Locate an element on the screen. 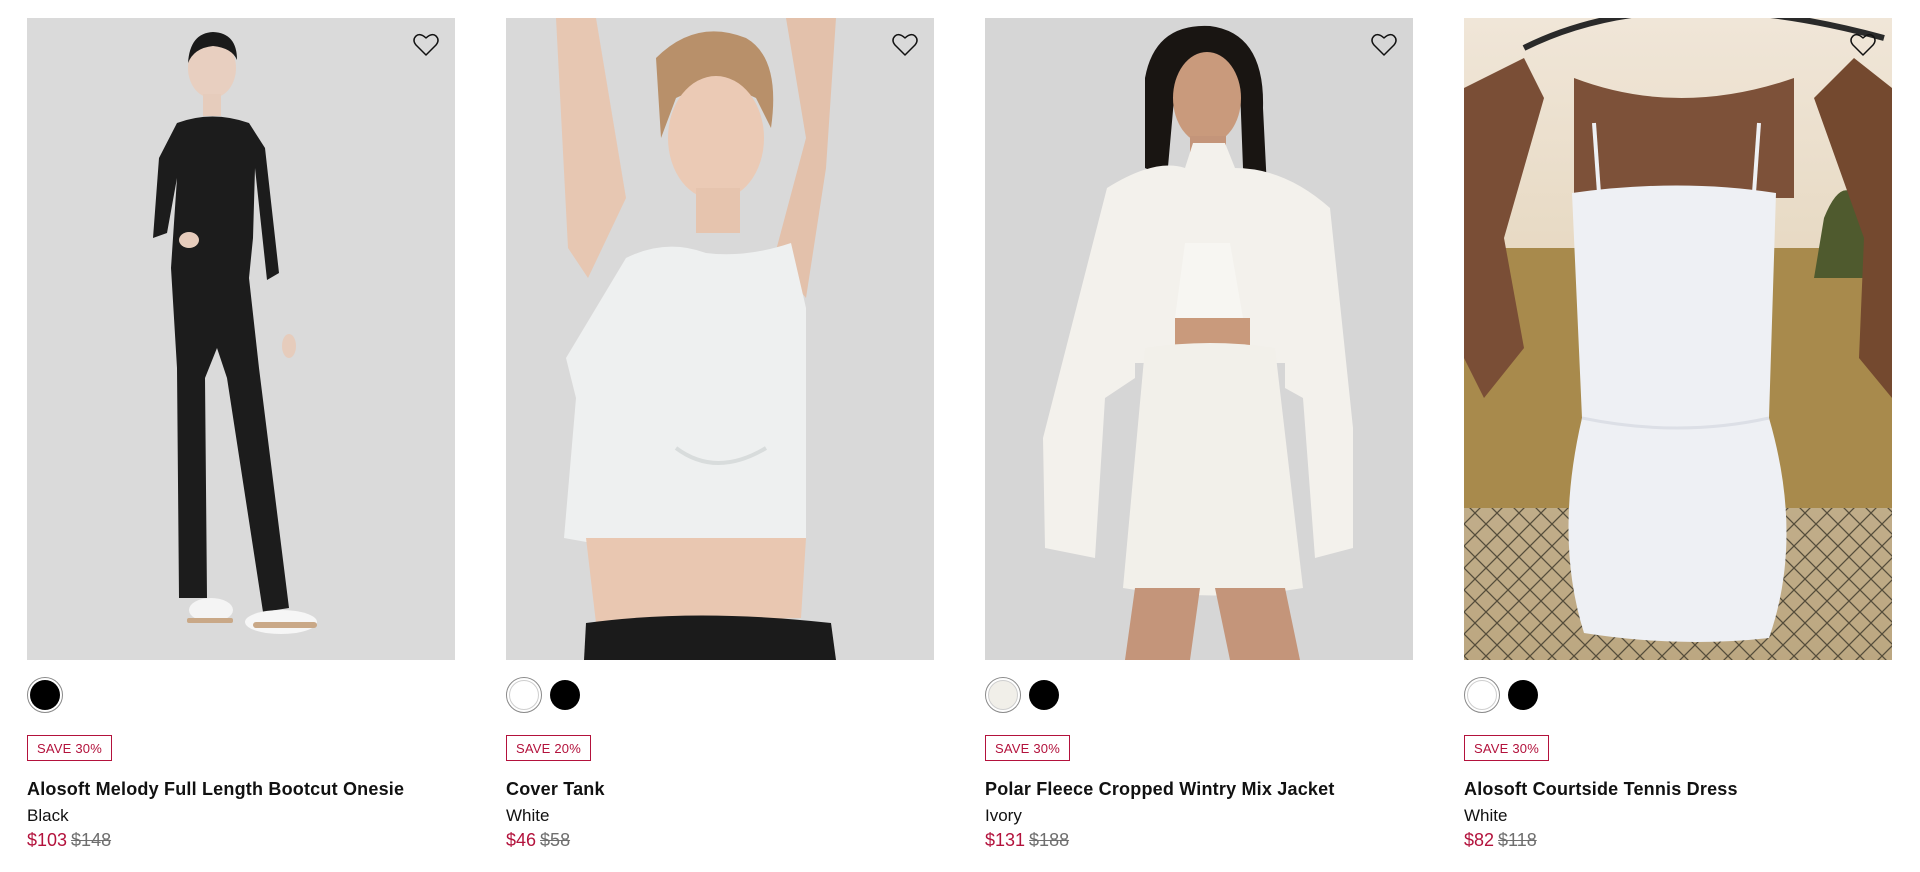 This screenshot has height=872, width=1920. product-color: Black is located at coordinates (48, 815).